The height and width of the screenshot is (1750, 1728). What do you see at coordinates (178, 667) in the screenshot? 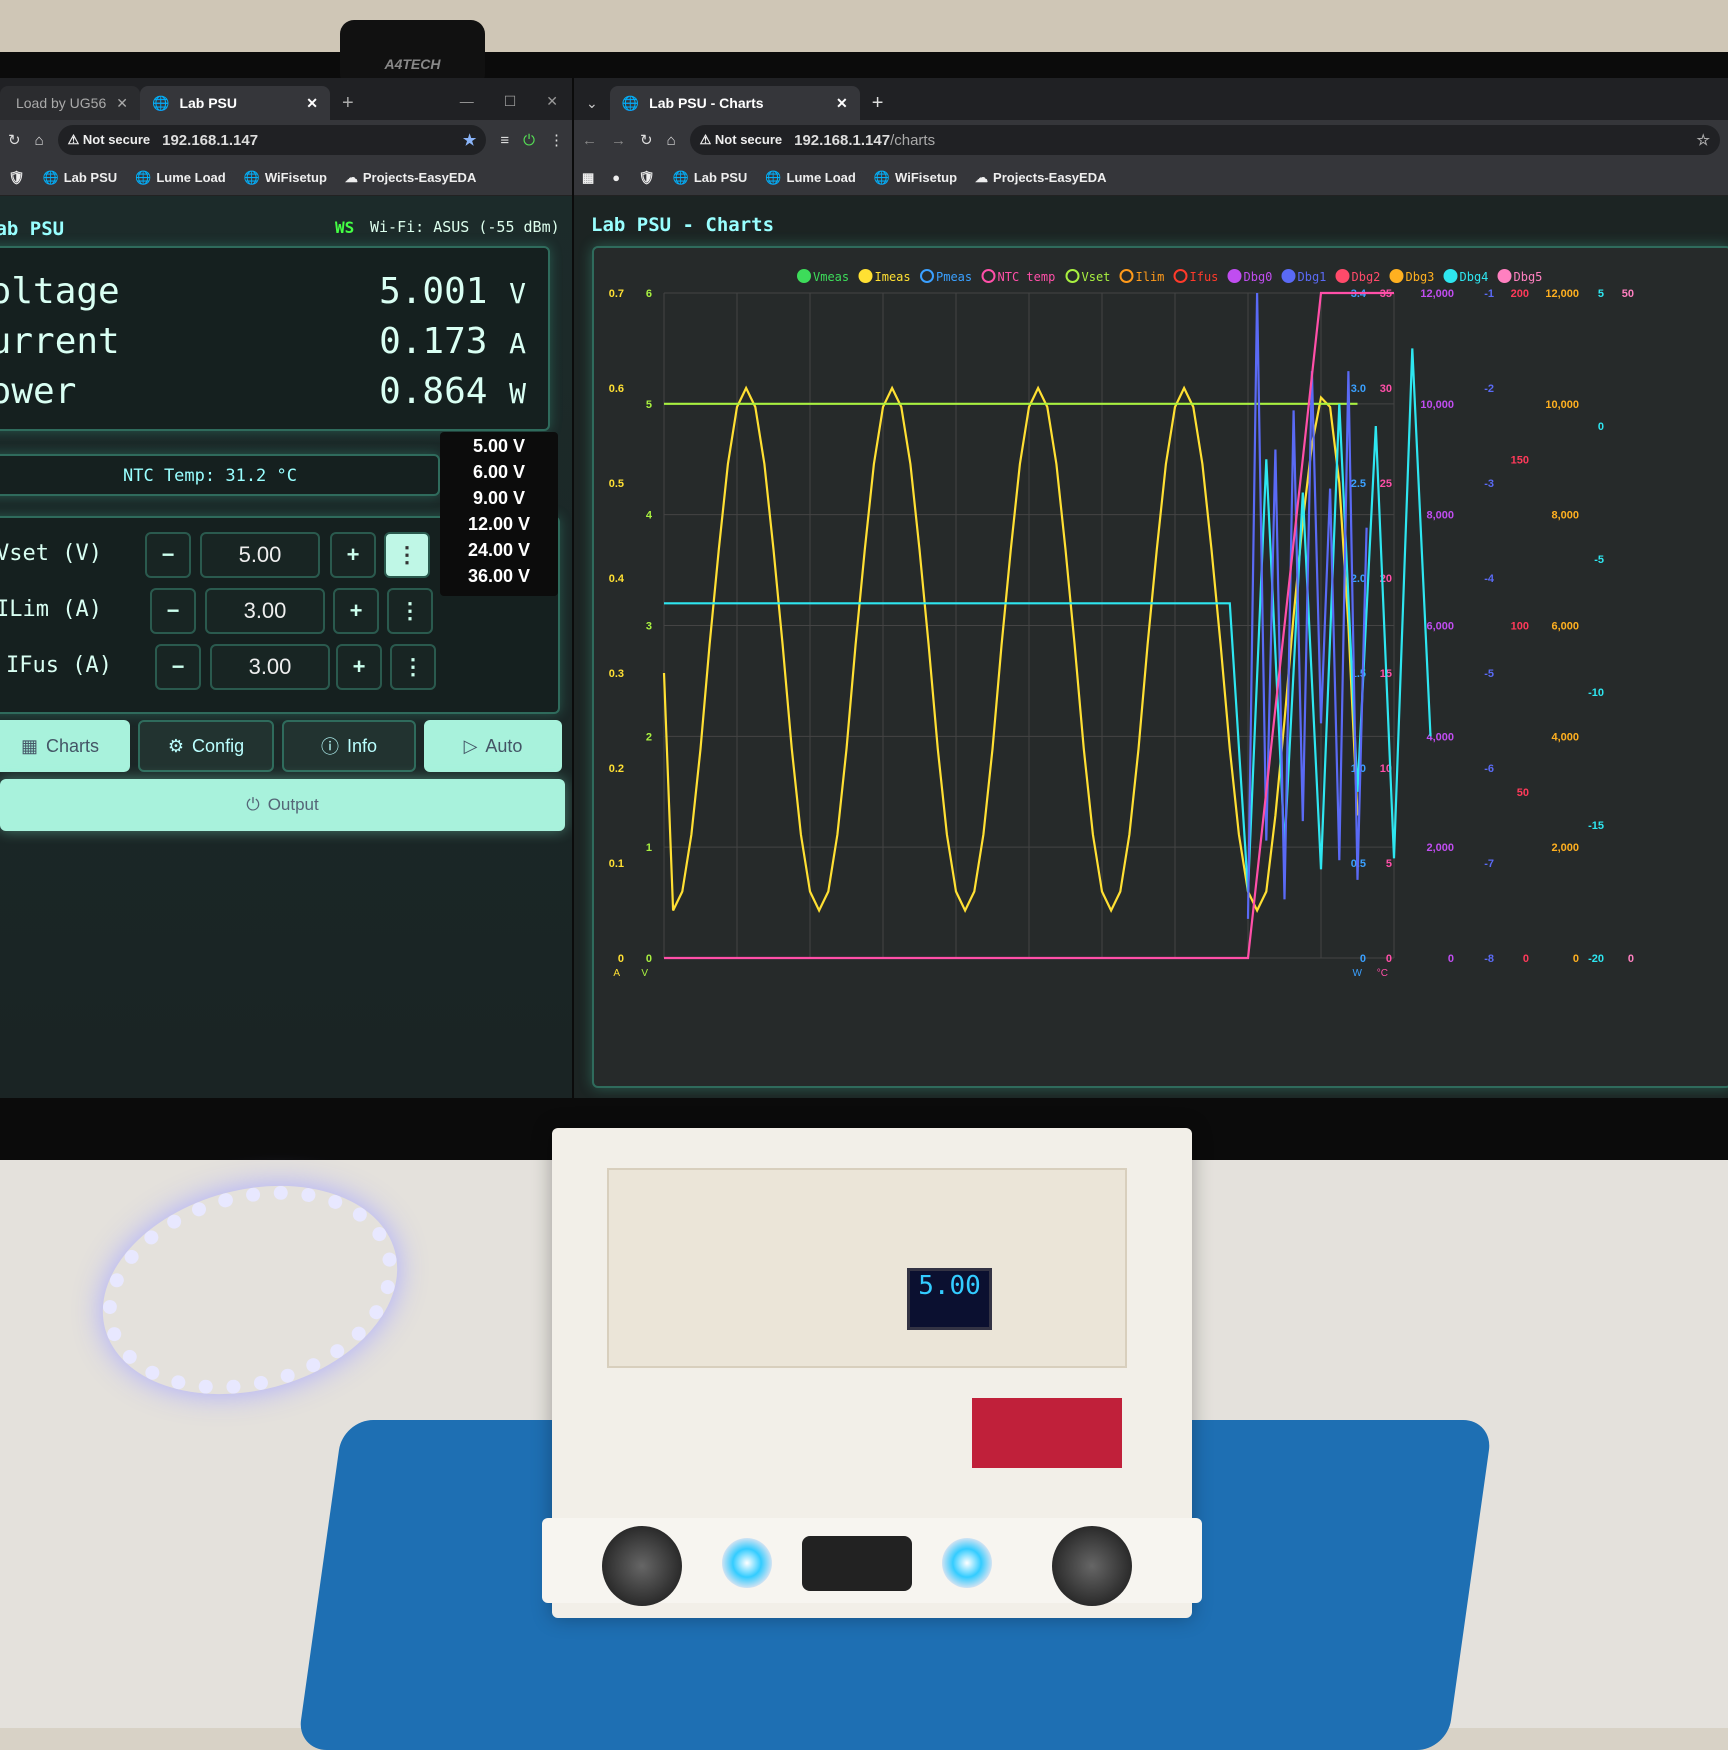
I see `ifus-minus-button: −` at bounding box center [178, 667].